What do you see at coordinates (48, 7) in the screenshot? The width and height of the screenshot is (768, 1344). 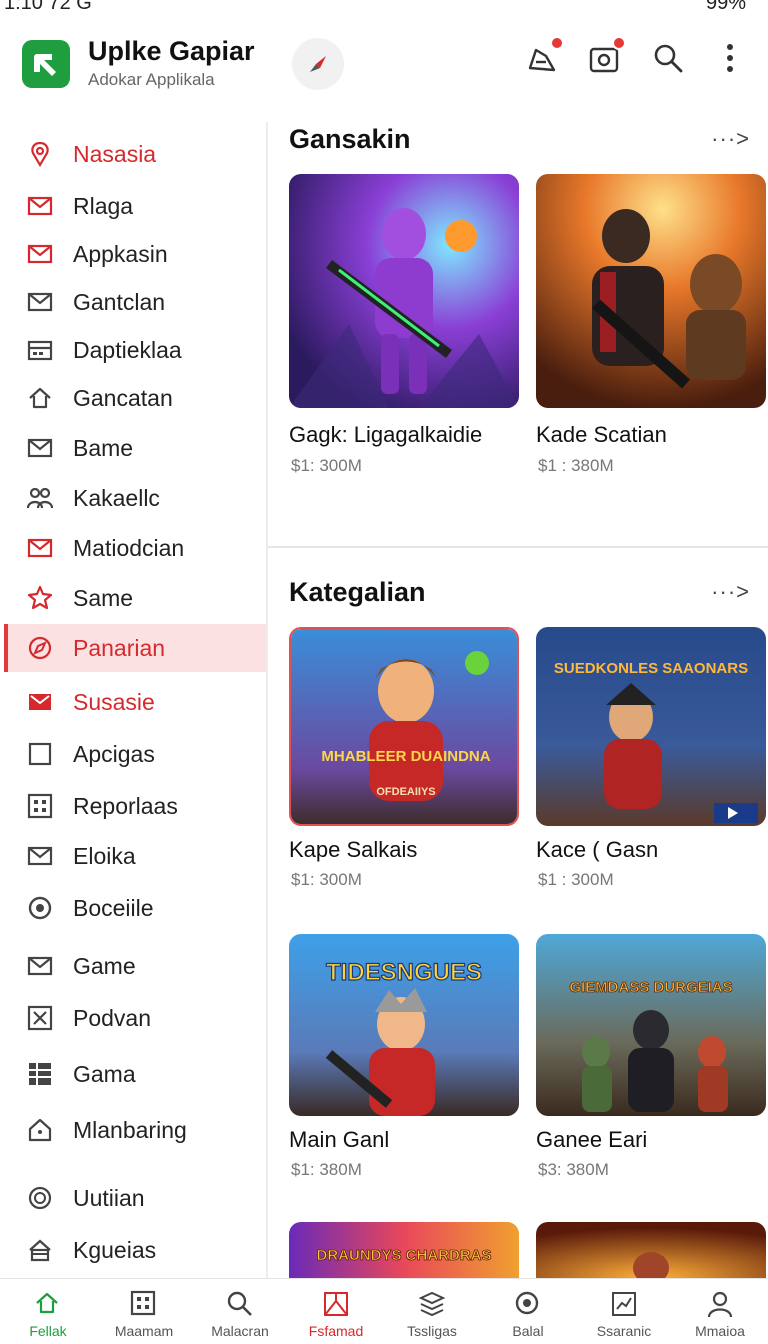 I see `status-time: 1:10 72 G` at bounding box center [48, 7].